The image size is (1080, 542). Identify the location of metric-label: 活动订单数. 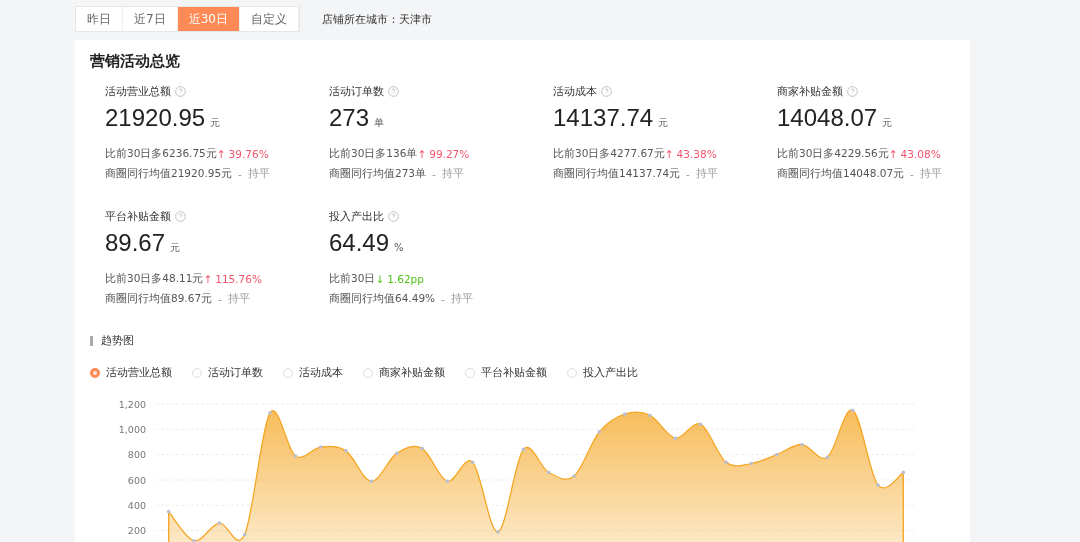
(356, 91).